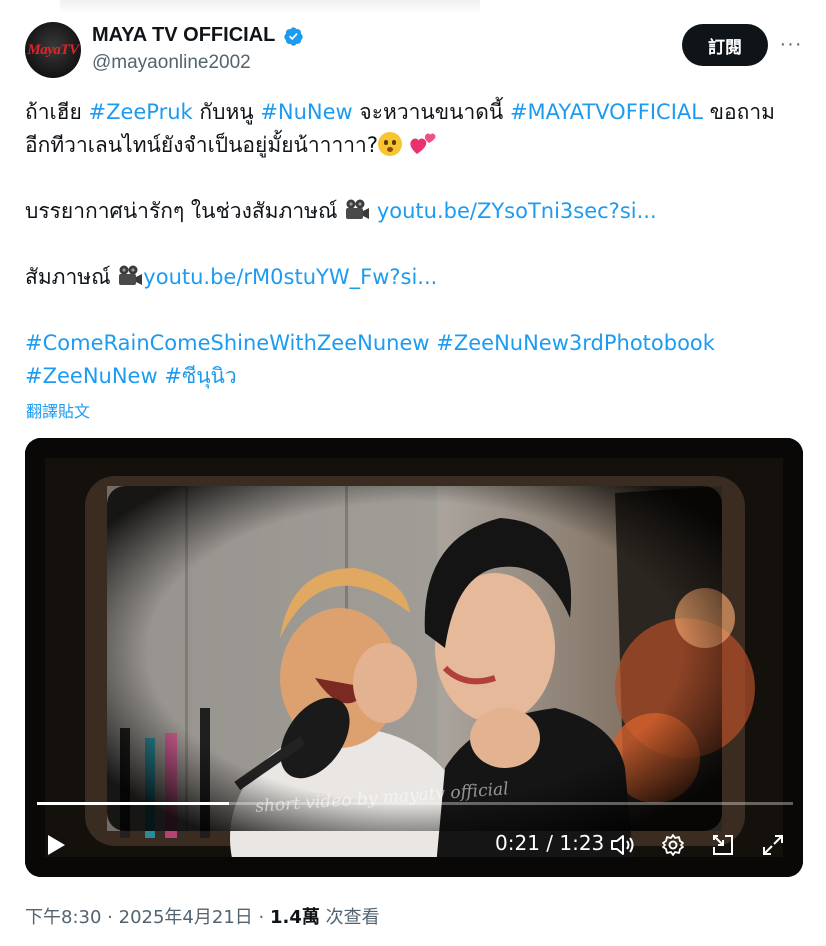  I want to click on more-icon: ···, so click(791, 44).